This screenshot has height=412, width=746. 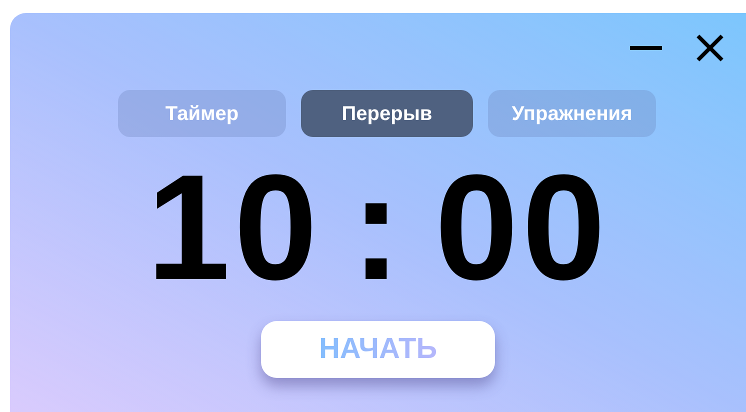 I want to click on tab: Упражнения, so click(x=572, y=113).